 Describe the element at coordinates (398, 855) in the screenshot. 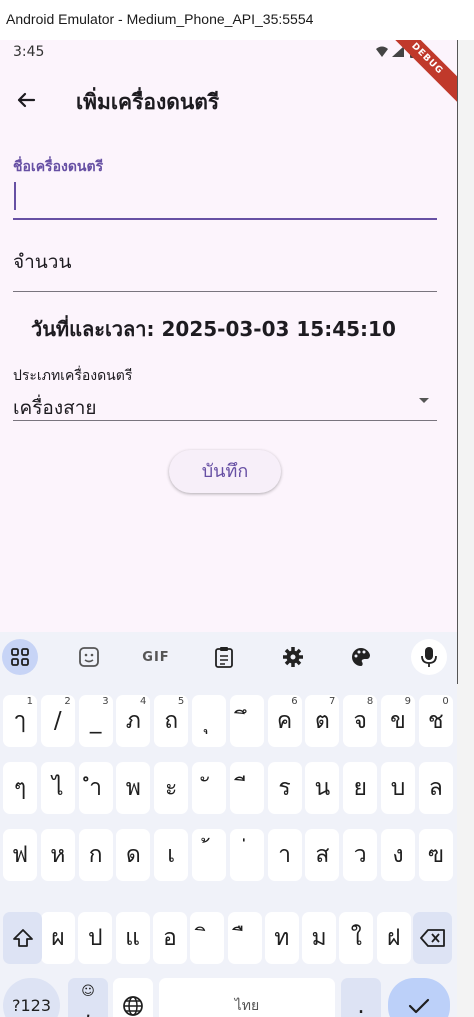

I see `key-keyboard-row3-10: ง` at that location.